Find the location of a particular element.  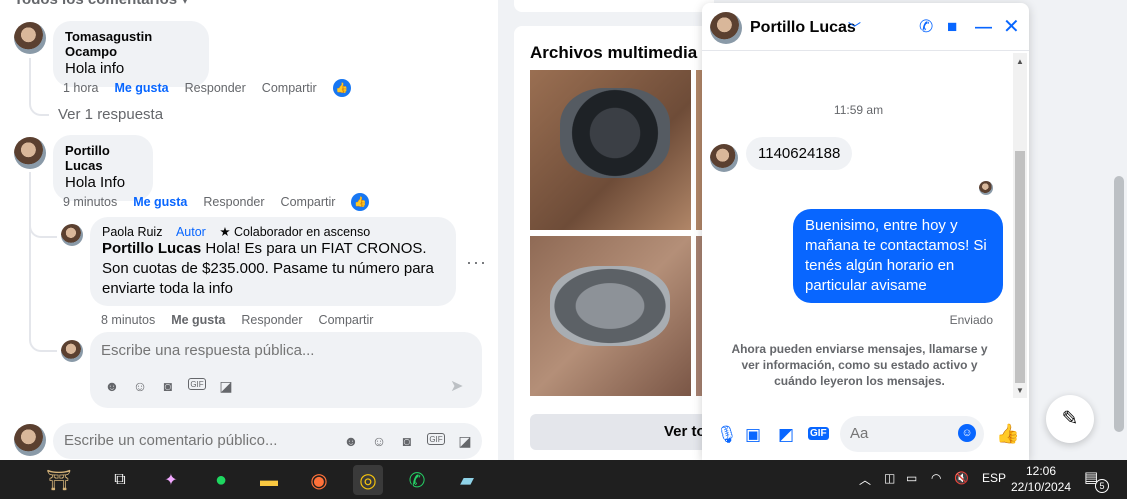

media-photo-alternator is located at coordinates (610, 150).